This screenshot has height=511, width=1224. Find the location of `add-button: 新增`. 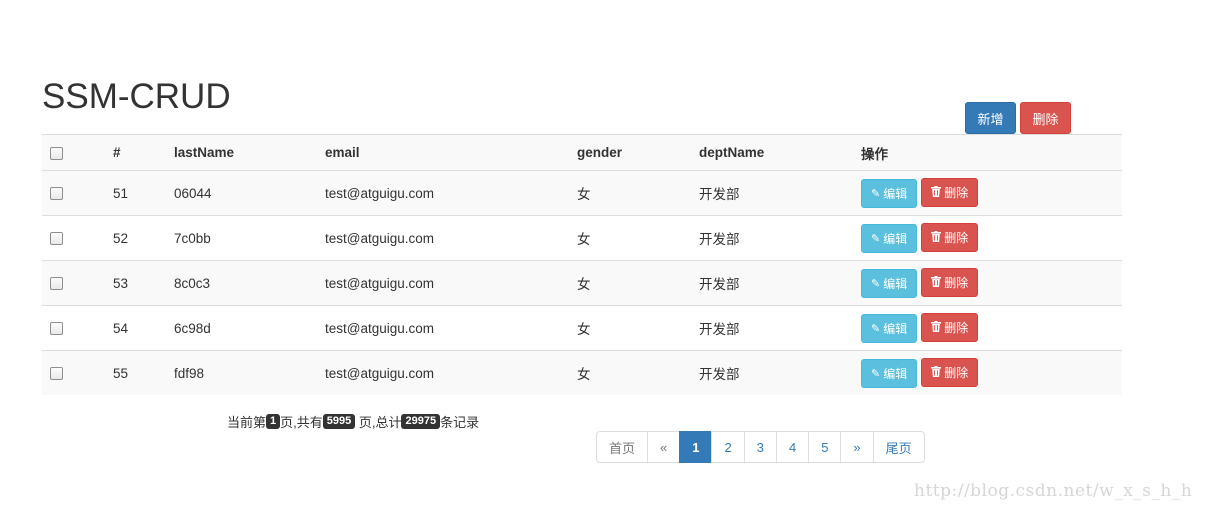

add-button: 新增 is located at coordinates (990, 118).